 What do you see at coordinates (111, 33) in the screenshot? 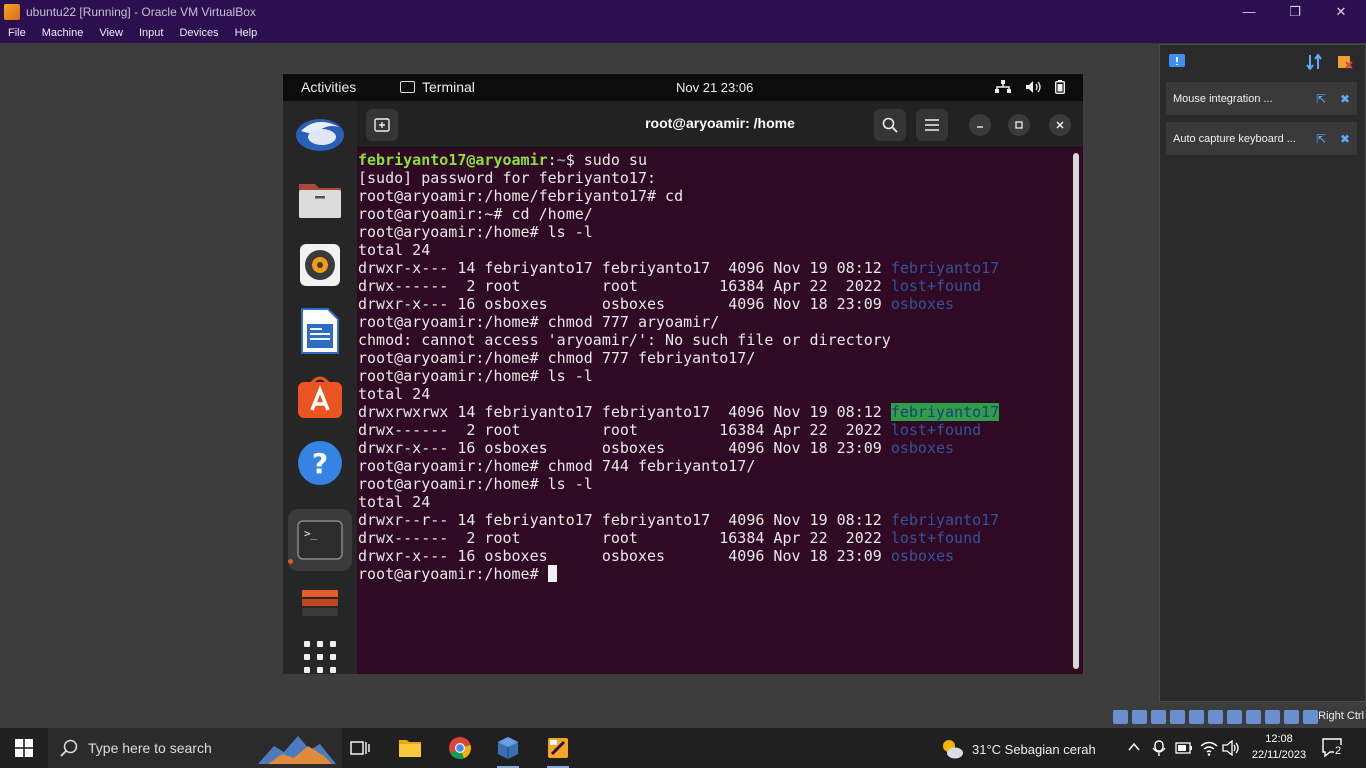
I see `menu-view: View` at bounding box center [111, 33].